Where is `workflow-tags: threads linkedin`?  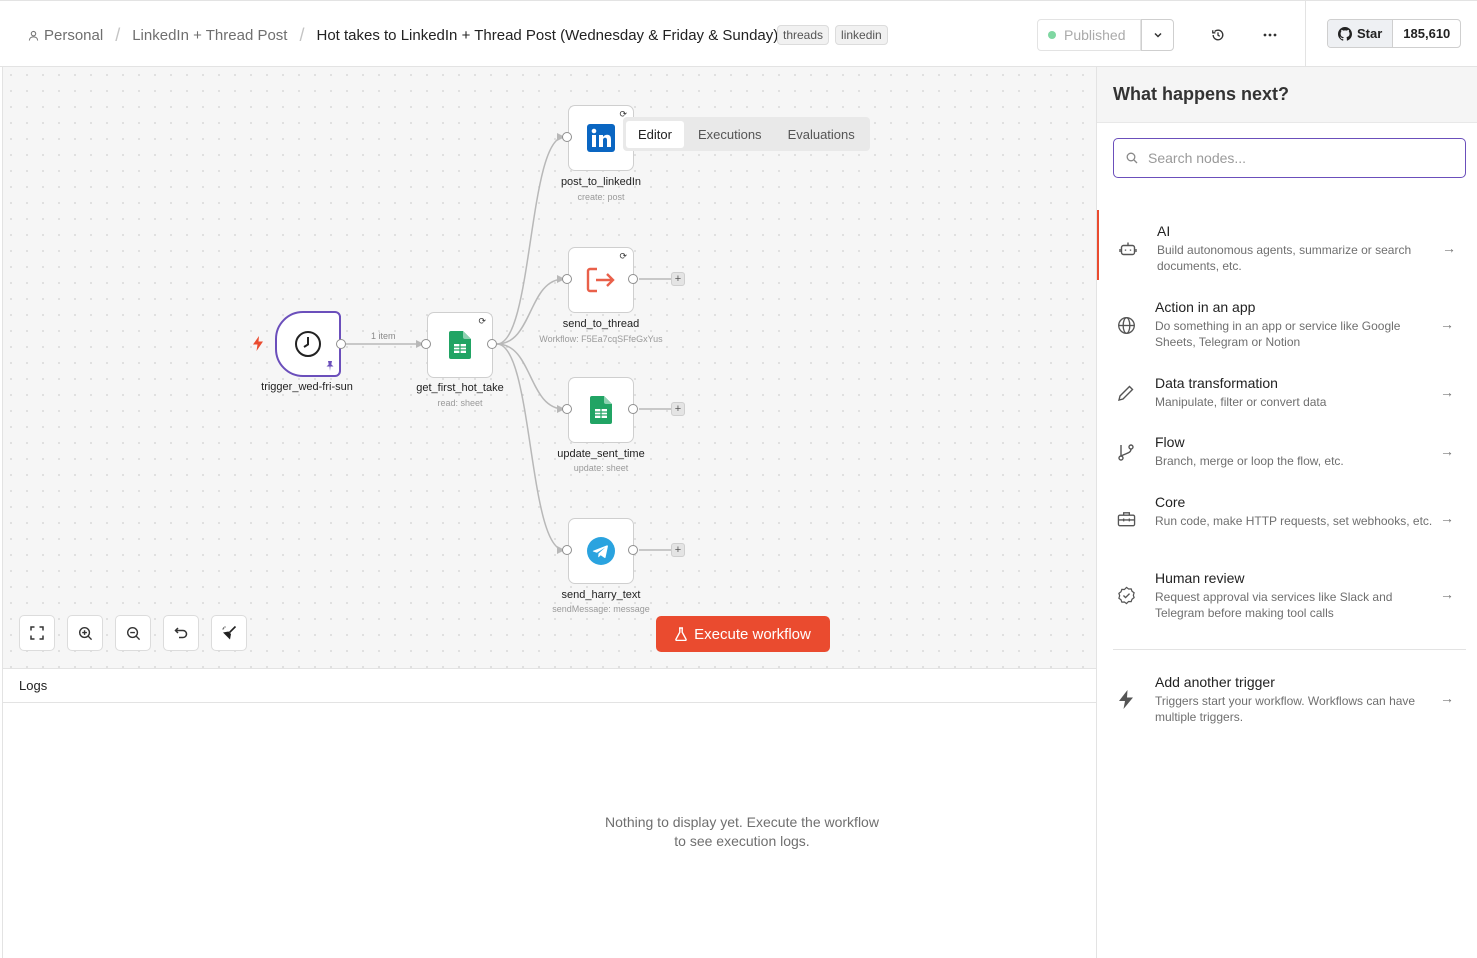
workflow-tags: threads linkedin is located at coordinates (832, 35).